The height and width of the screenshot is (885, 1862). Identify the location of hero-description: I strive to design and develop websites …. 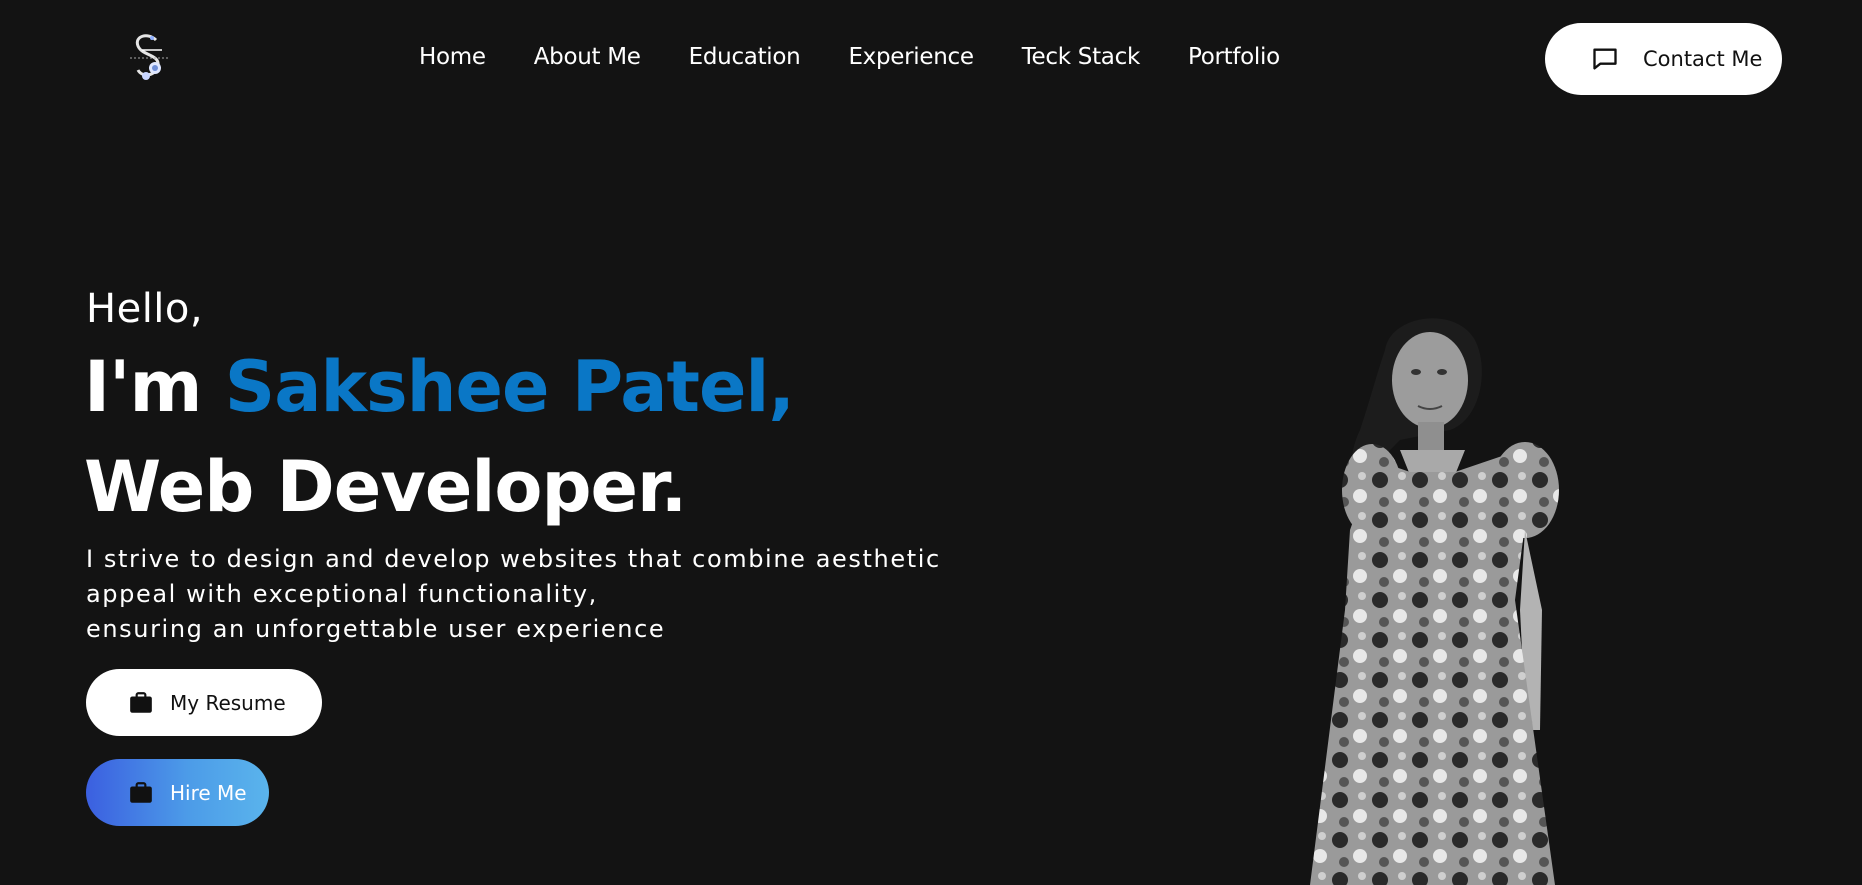
(536, 594).